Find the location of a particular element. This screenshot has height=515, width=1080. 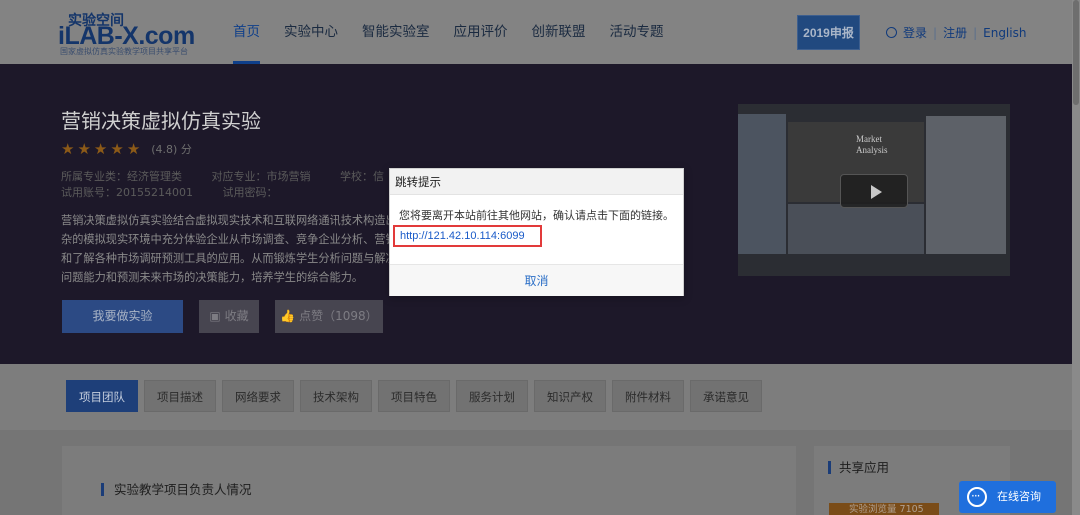

tab-architecture: 技术架构 is located at coordinates (336, 396).